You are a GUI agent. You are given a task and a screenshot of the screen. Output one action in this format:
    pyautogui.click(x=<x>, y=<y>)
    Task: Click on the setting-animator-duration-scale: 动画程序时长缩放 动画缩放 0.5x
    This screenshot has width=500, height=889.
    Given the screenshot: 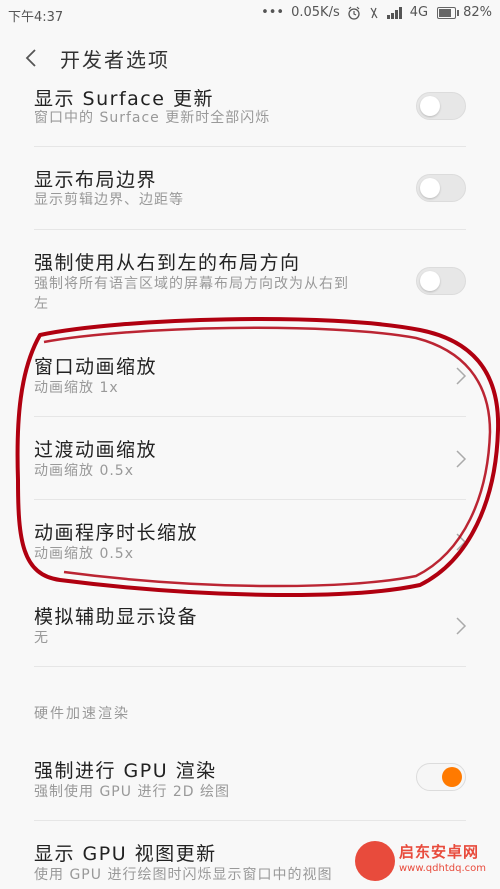 What is the action you would take?
    pyautogui.click(x=250, y=541)
    